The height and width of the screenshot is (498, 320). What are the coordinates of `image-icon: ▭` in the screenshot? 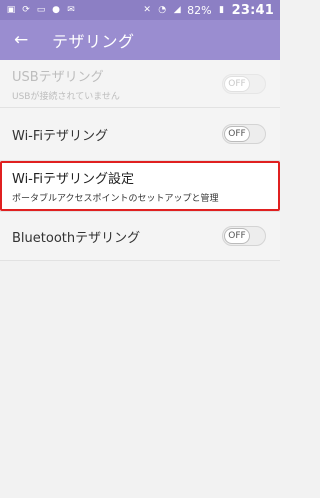 It's located at (41, 10).